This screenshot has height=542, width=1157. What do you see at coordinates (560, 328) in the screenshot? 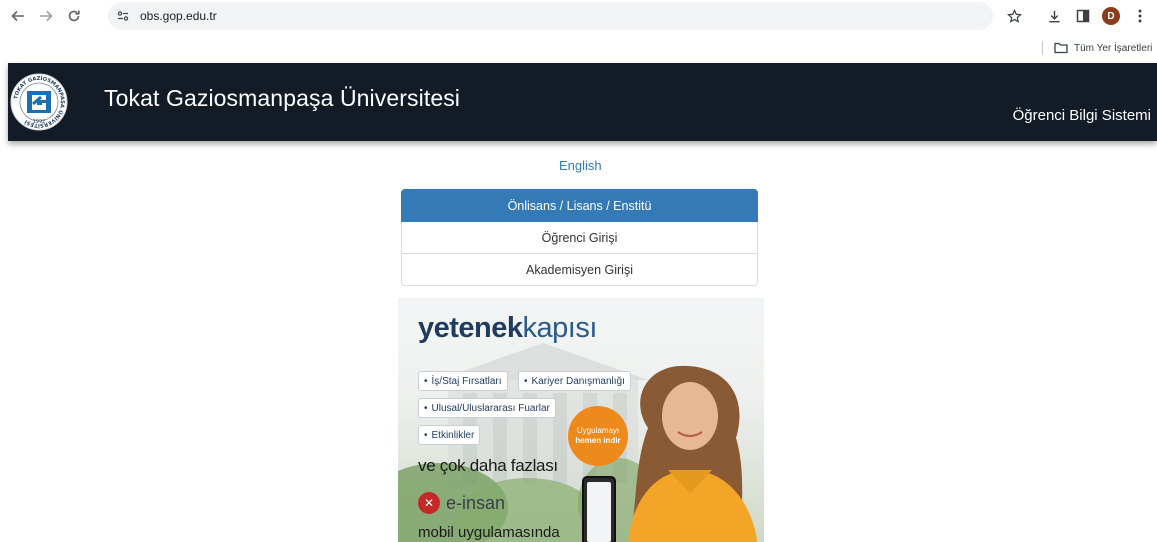
I see `brand-light: kapısı` at bounding box center [560, 328].